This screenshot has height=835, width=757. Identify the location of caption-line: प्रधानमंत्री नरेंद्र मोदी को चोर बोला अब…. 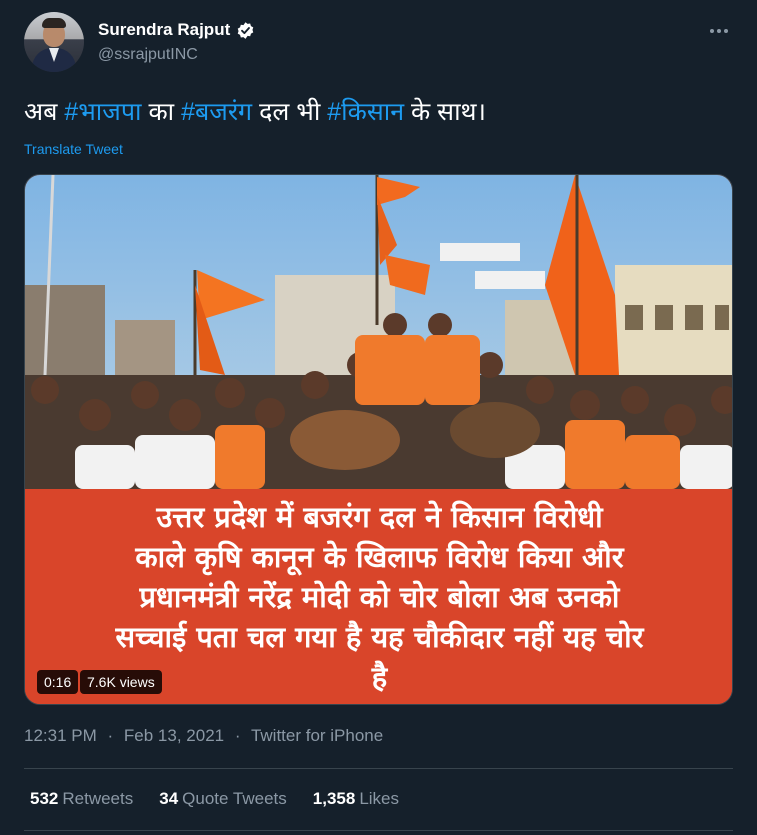
(379, 597).